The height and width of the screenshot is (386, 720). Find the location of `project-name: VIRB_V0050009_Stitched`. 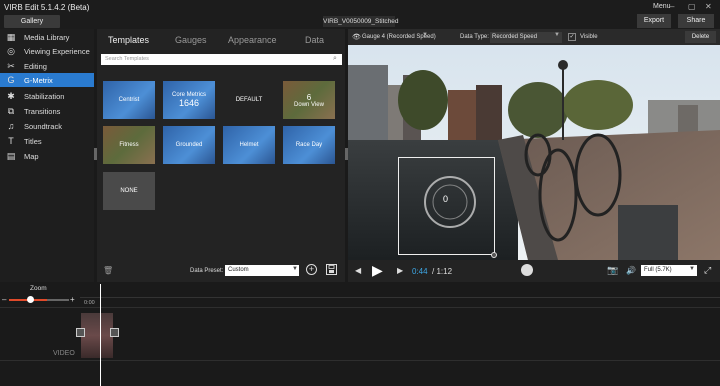

project-name: VIRB_V0050009_Stitched is located at coordinates (361, 21).